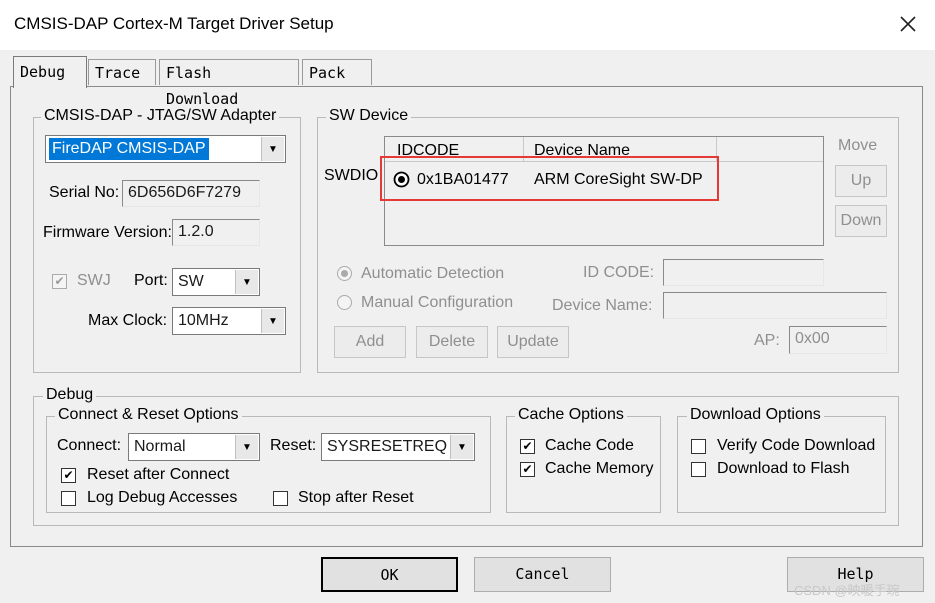 The image size is (935, 603). What do you see at coordinates (908, 24) in the screenshot?
I see `close-icon` at bounding box center [908, 24].